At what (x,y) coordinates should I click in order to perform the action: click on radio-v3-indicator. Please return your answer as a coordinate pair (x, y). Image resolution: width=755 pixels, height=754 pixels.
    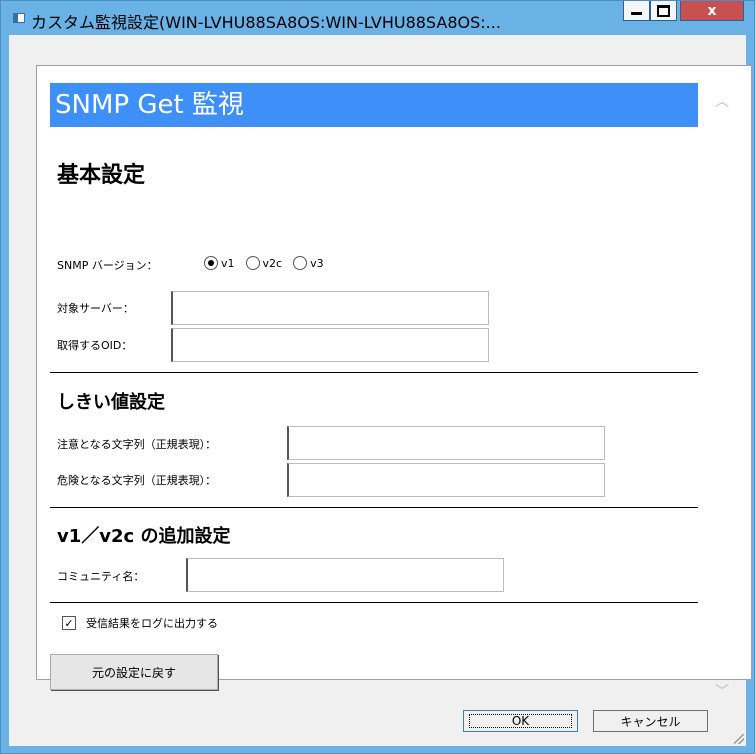
    Looking at the image, I should click on (300, 263).